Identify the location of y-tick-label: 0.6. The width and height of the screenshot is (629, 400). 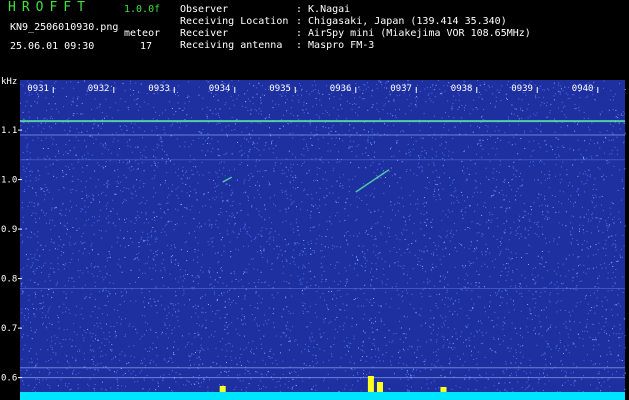
(9, 379).